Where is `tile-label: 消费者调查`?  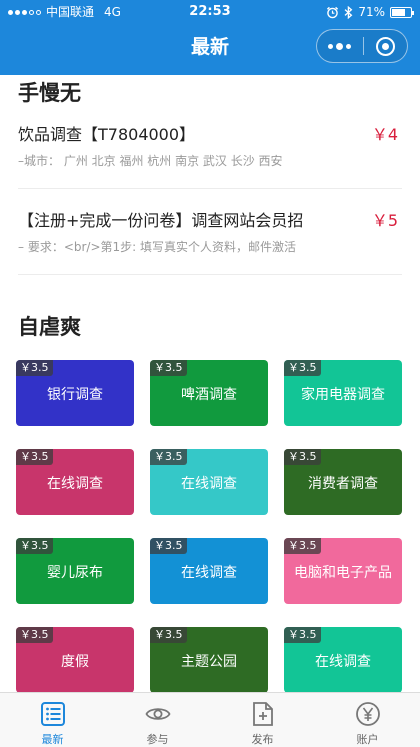 tile-label: 消费者调查 is located at coordinates (343, 484).